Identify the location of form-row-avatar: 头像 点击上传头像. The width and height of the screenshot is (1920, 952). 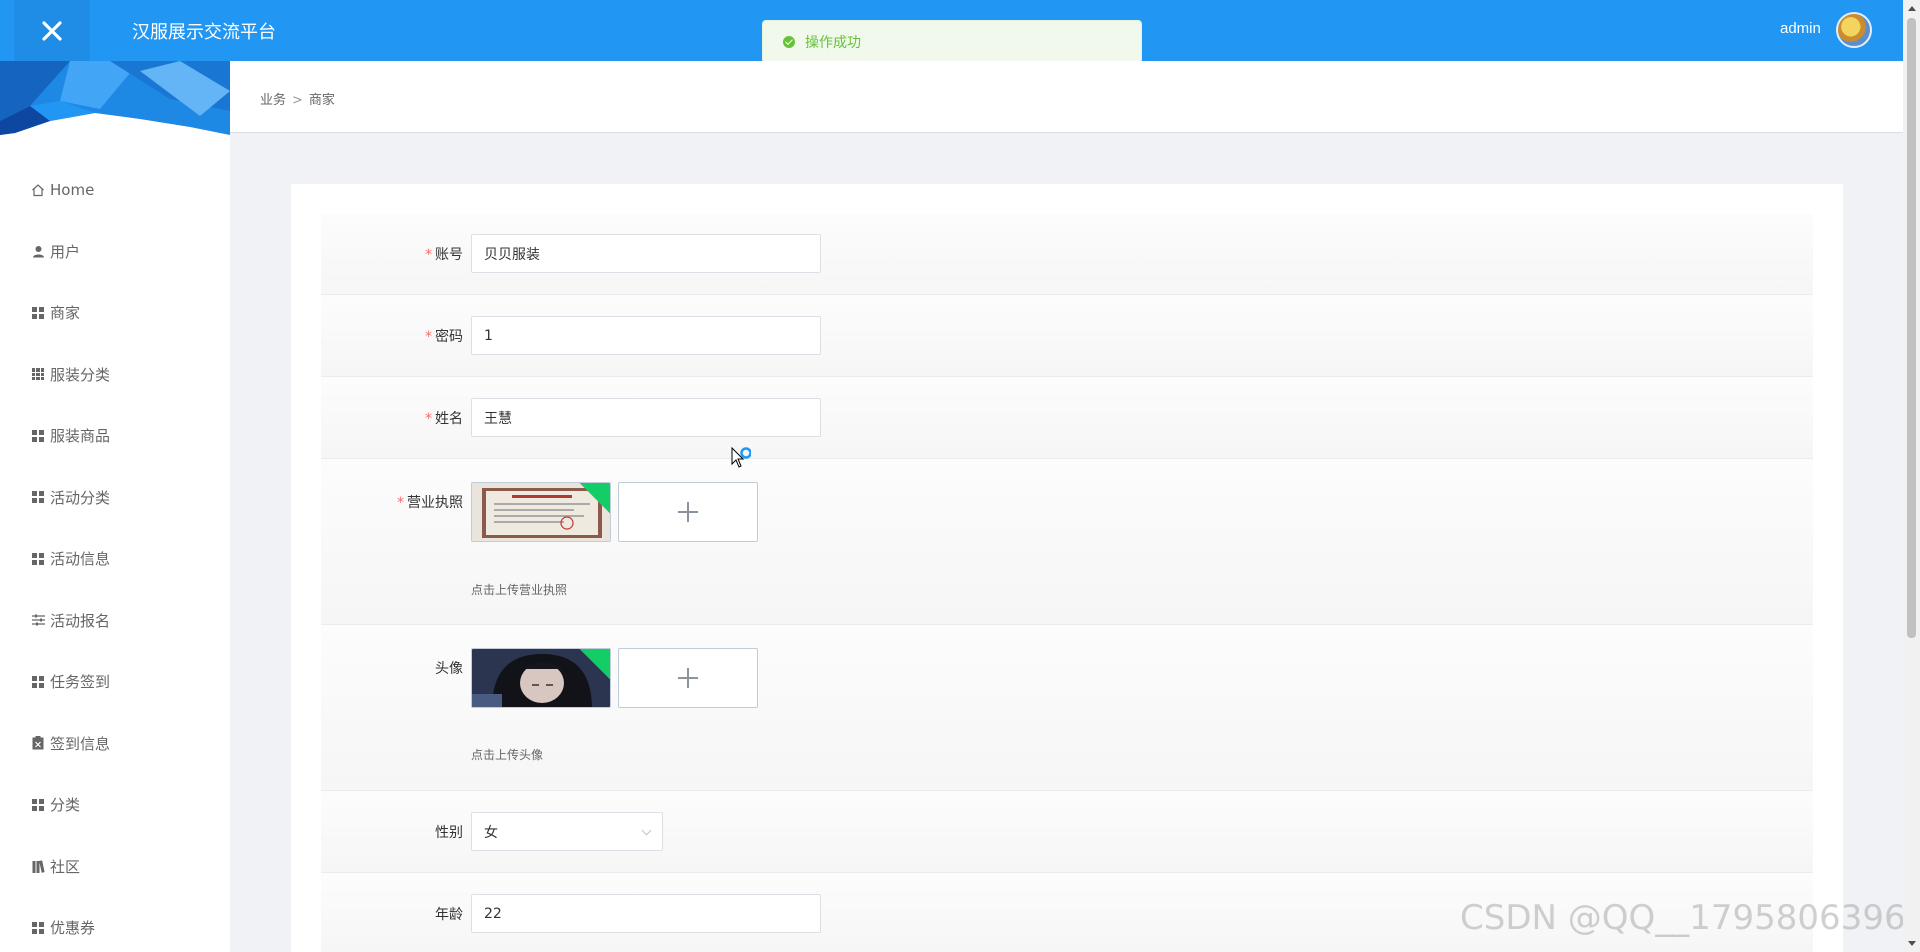
(1067, 708).